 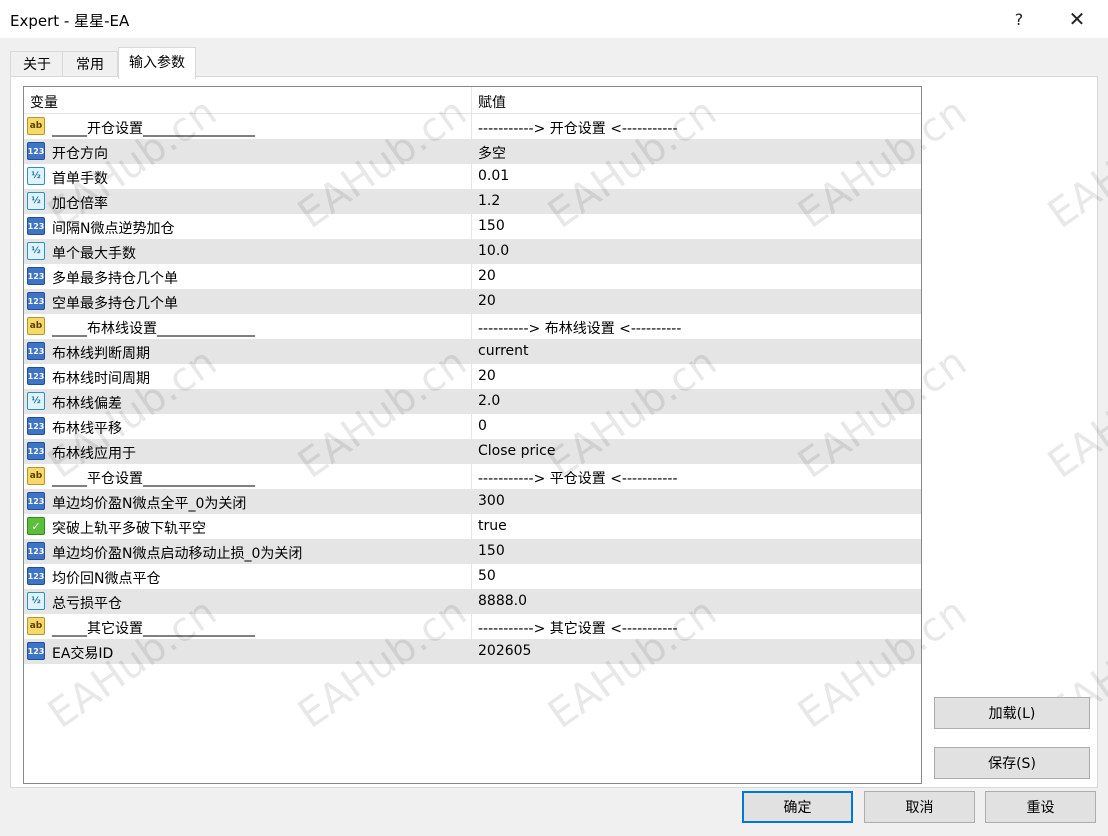 I want to click on table-row: ½ 总亏损平仓 8888.0, so click(x=472, y=601).